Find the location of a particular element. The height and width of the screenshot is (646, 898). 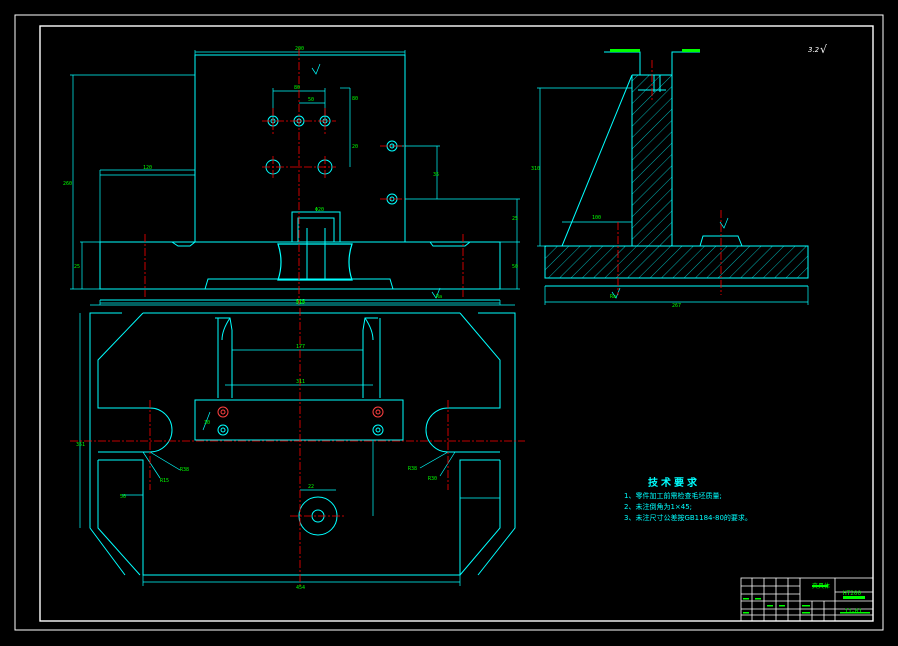

dim-plan-454: 454 is located at coordinates (300, 588).